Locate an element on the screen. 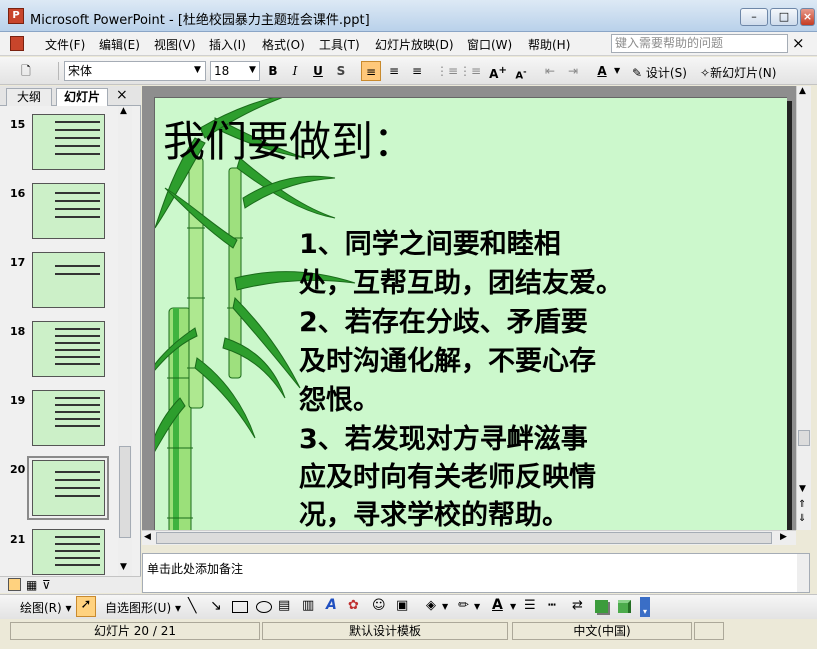 This screenshot has width=817, height=649. shadow-button: S is located at coordinates (341, 71).